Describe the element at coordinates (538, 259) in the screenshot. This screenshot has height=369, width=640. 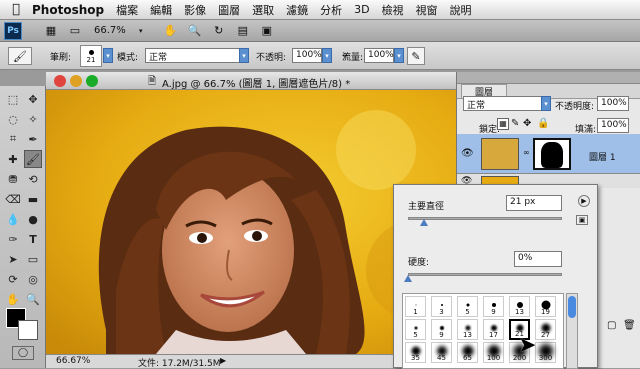
I see `hardness-input: 0%` at that location.